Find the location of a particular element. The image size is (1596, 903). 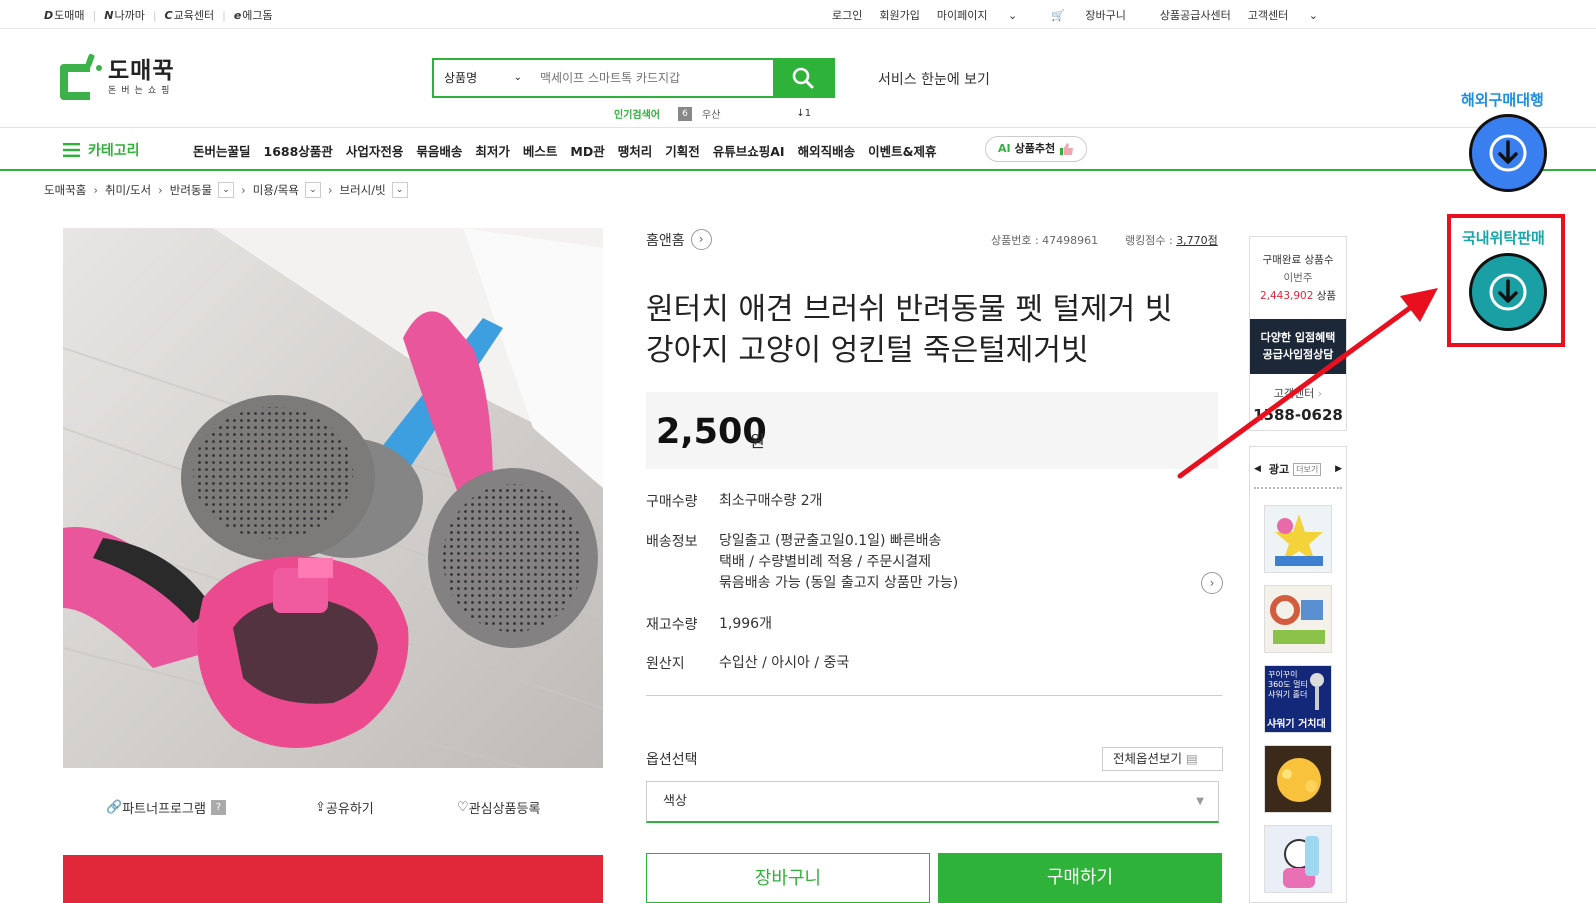

family-sites: D도매매 | N나까마 | C교육센터 | e에그돔 is located at coordinates (158, 15).